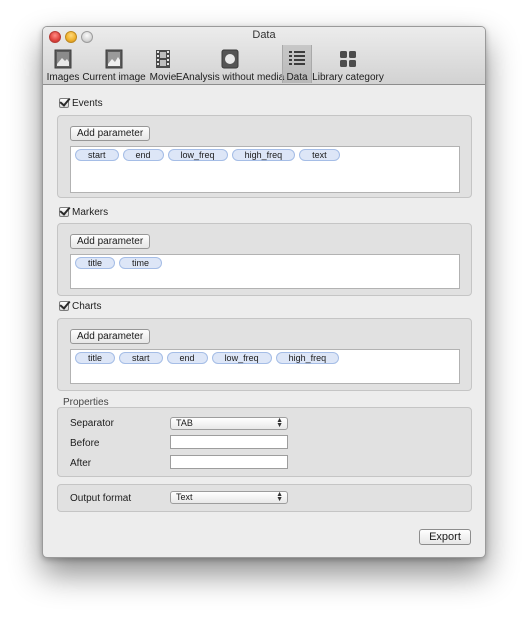 This screenshot has width=528, height=617. I want to click on events-tokens: start end low_freq high_freq text, so click(207, 155).